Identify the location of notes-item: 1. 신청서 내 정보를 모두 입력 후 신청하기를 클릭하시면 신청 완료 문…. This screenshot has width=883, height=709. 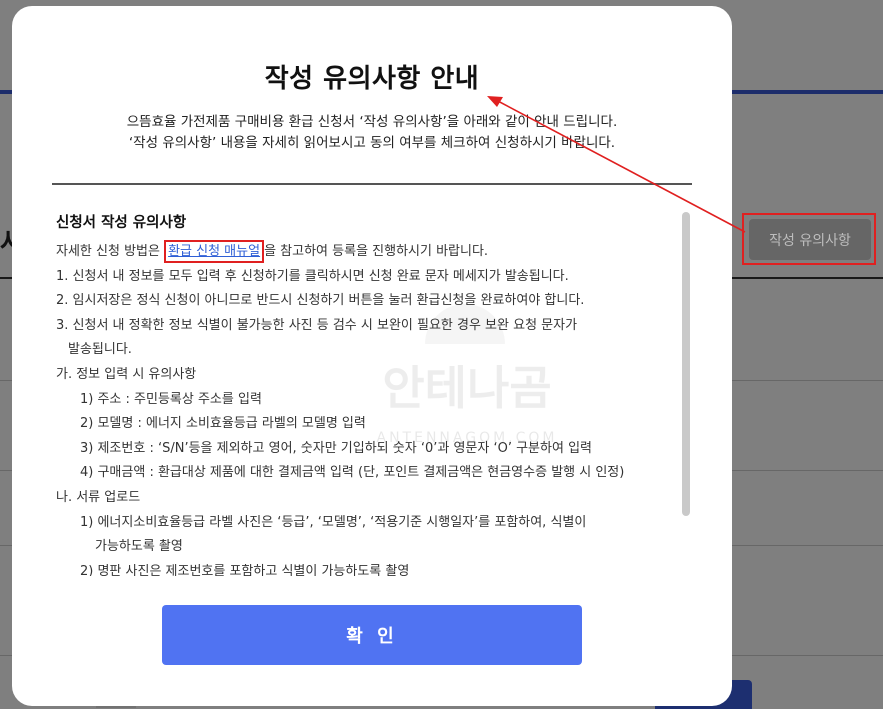
(312, 276).